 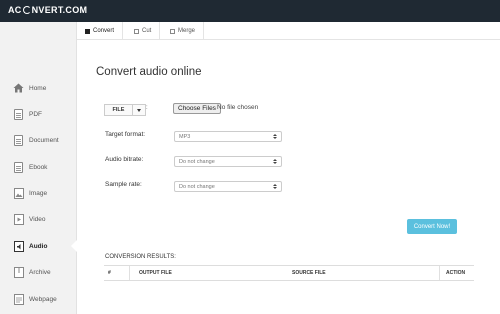 What do you see at coordinates (74, 246) in the screenshot?
I see `active-indicator` at bounding box center [74, 246].